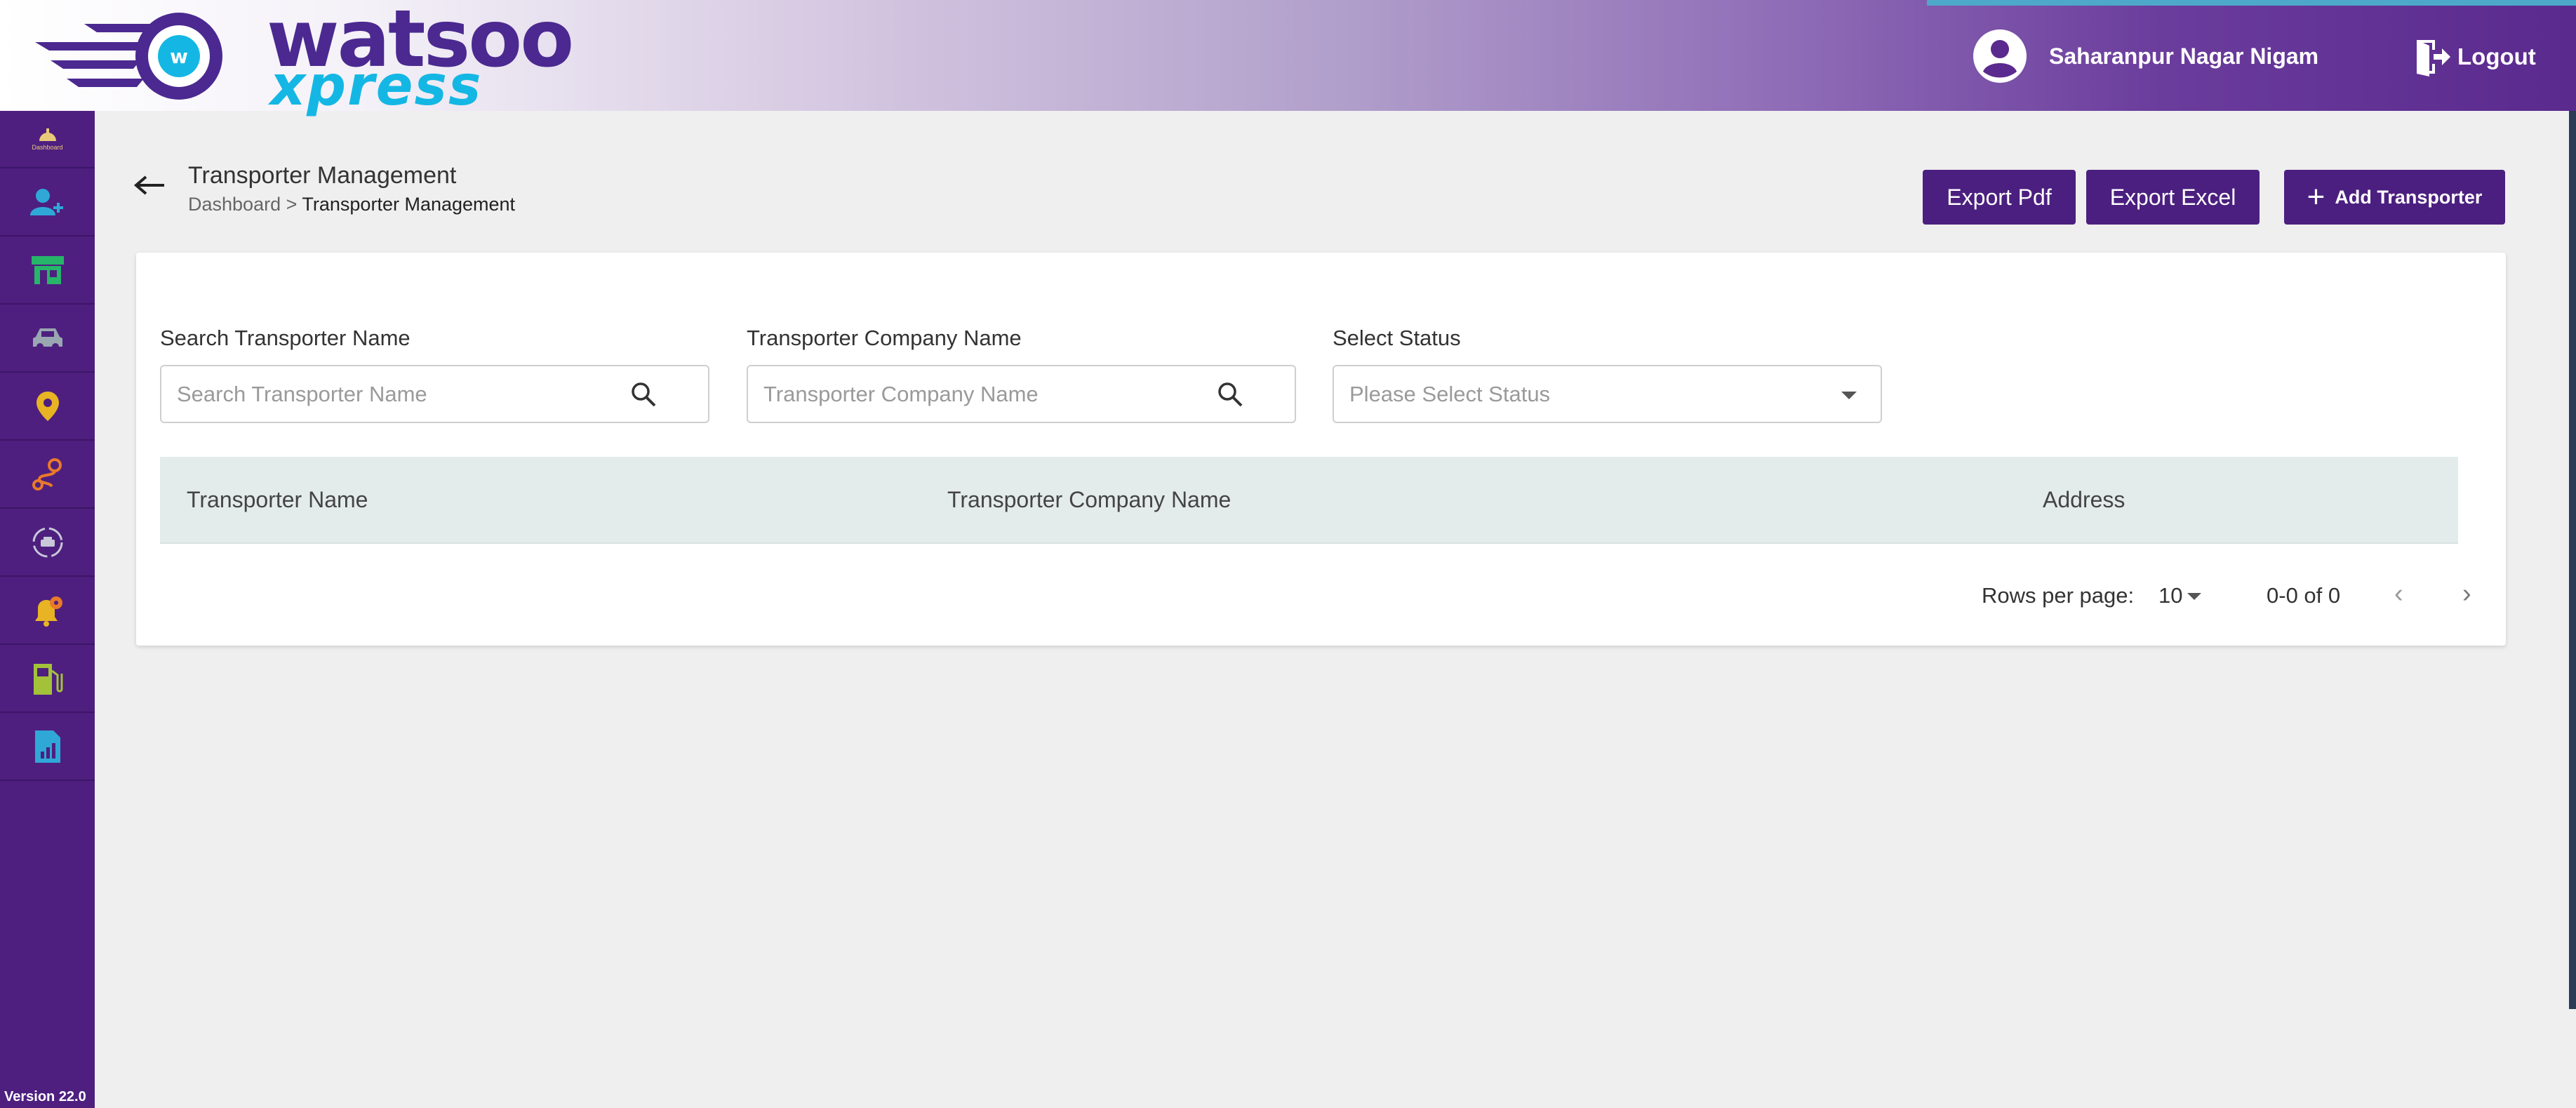  I want to click on export-pdf-button: Export Pdf, so click(1999, 197).